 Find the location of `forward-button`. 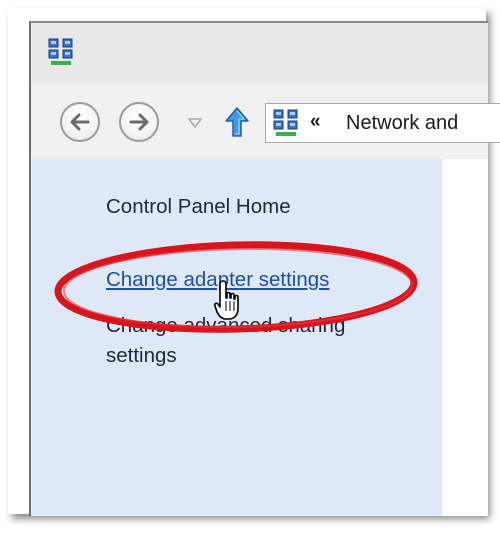

forward-button is located at coordinates (139, 122).